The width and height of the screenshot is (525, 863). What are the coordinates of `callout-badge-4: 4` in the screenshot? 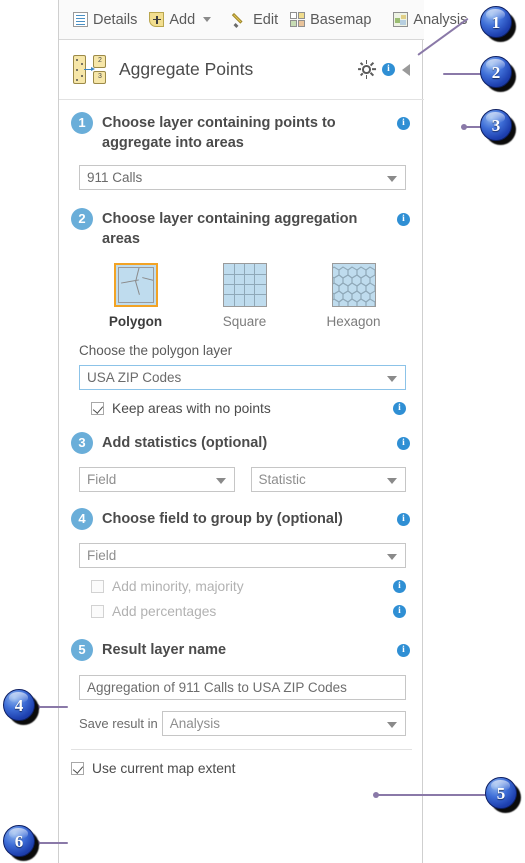 It's located at (21, 707).